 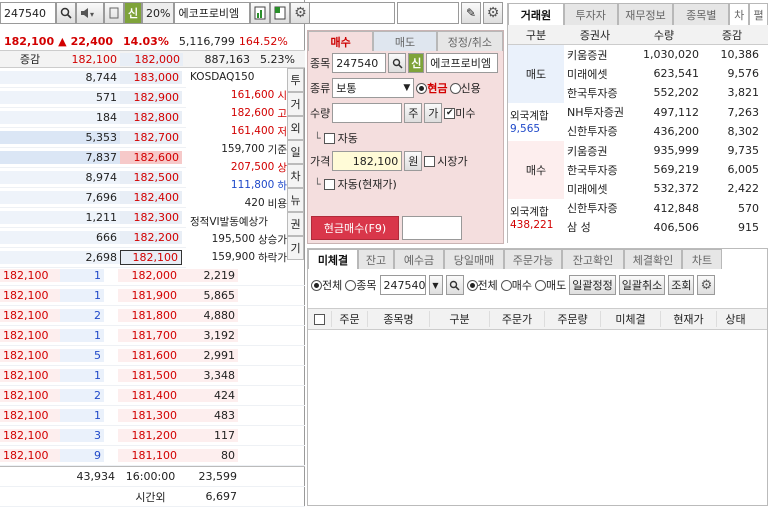 I want to click on ask-price: 182,800, so click(x=151, y=117).